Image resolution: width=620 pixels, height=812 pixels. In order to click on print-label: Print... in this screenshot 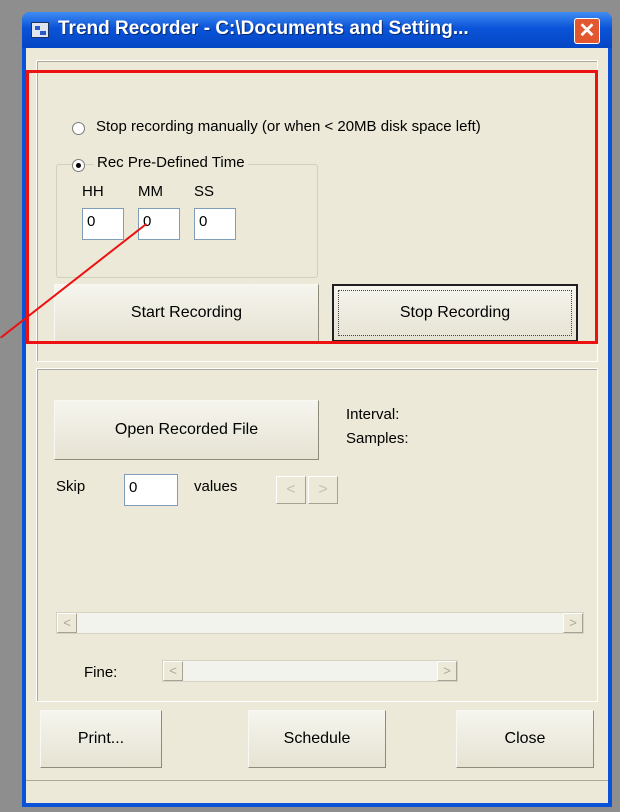, I will do `click(101, 738)`.